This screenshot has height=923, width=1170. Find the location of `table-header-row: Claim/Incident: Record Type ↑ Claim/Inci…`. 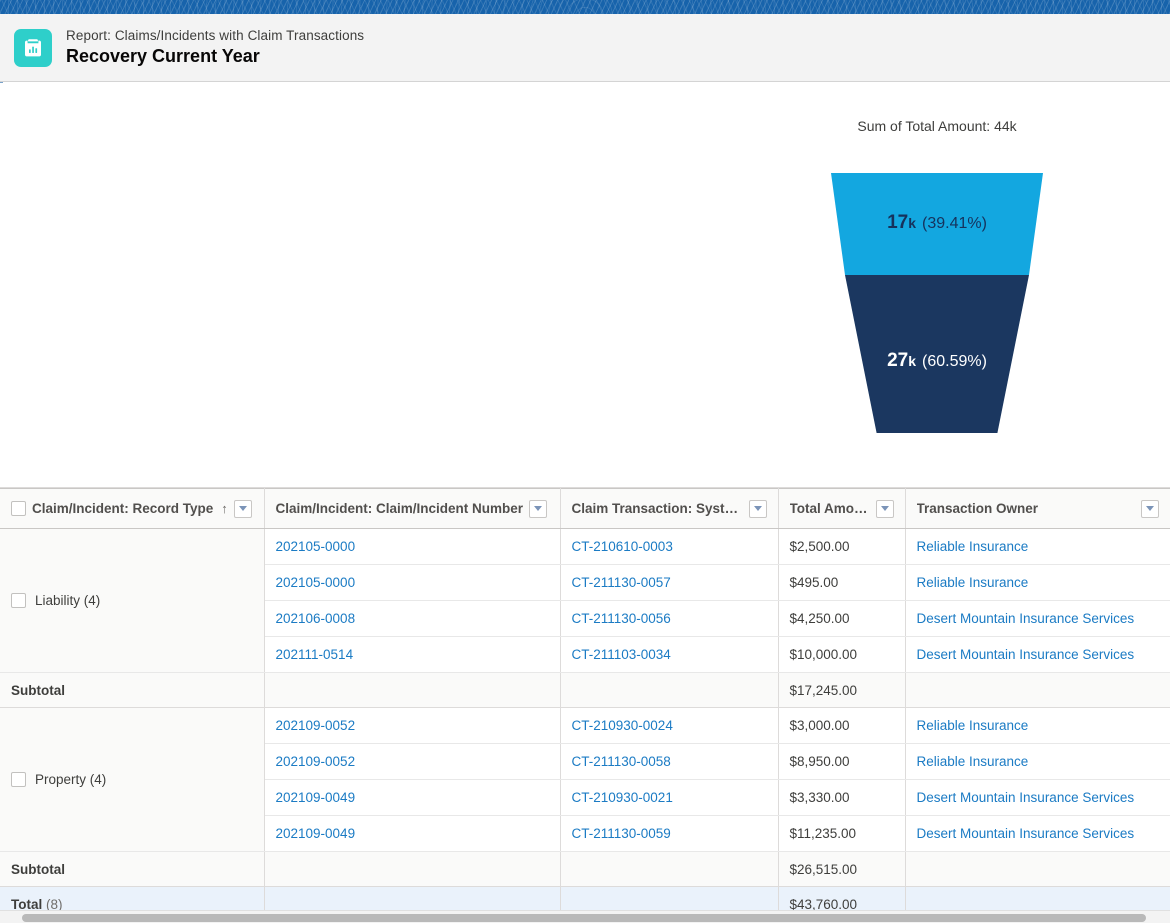

table-header-row: Claim/Incident: Record Type ↑ Claim/Inci… is located at coordinates (585, 508).